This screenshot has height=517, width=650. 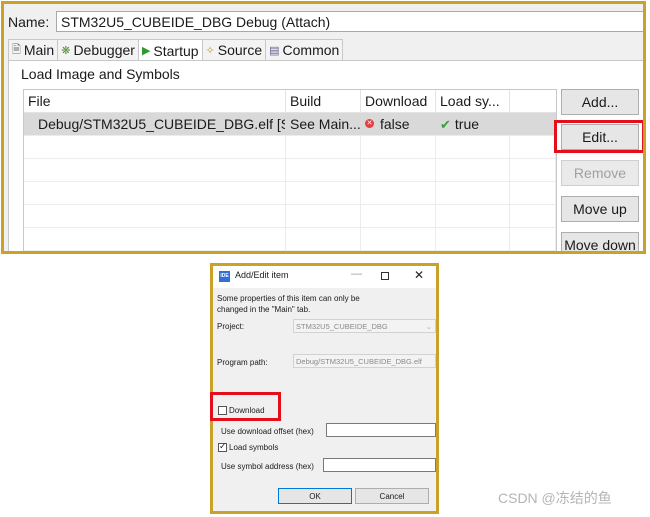 I want to click on tab-source: ✧ Source, so click(x=234, y=49).